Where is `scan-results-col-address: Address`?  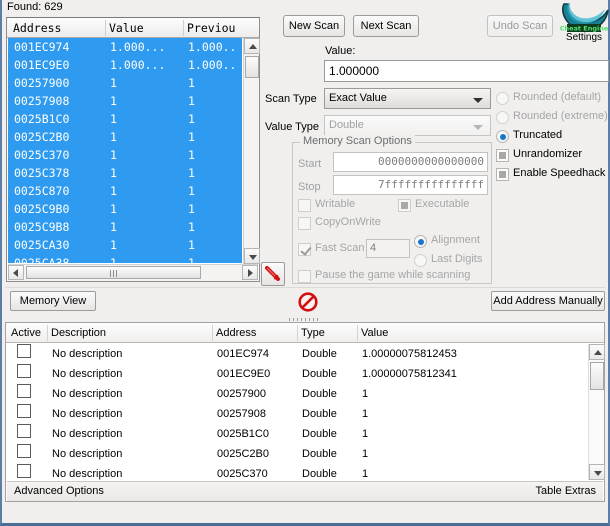 scan-results-col-address: Address is located at coordinates (37, 28).